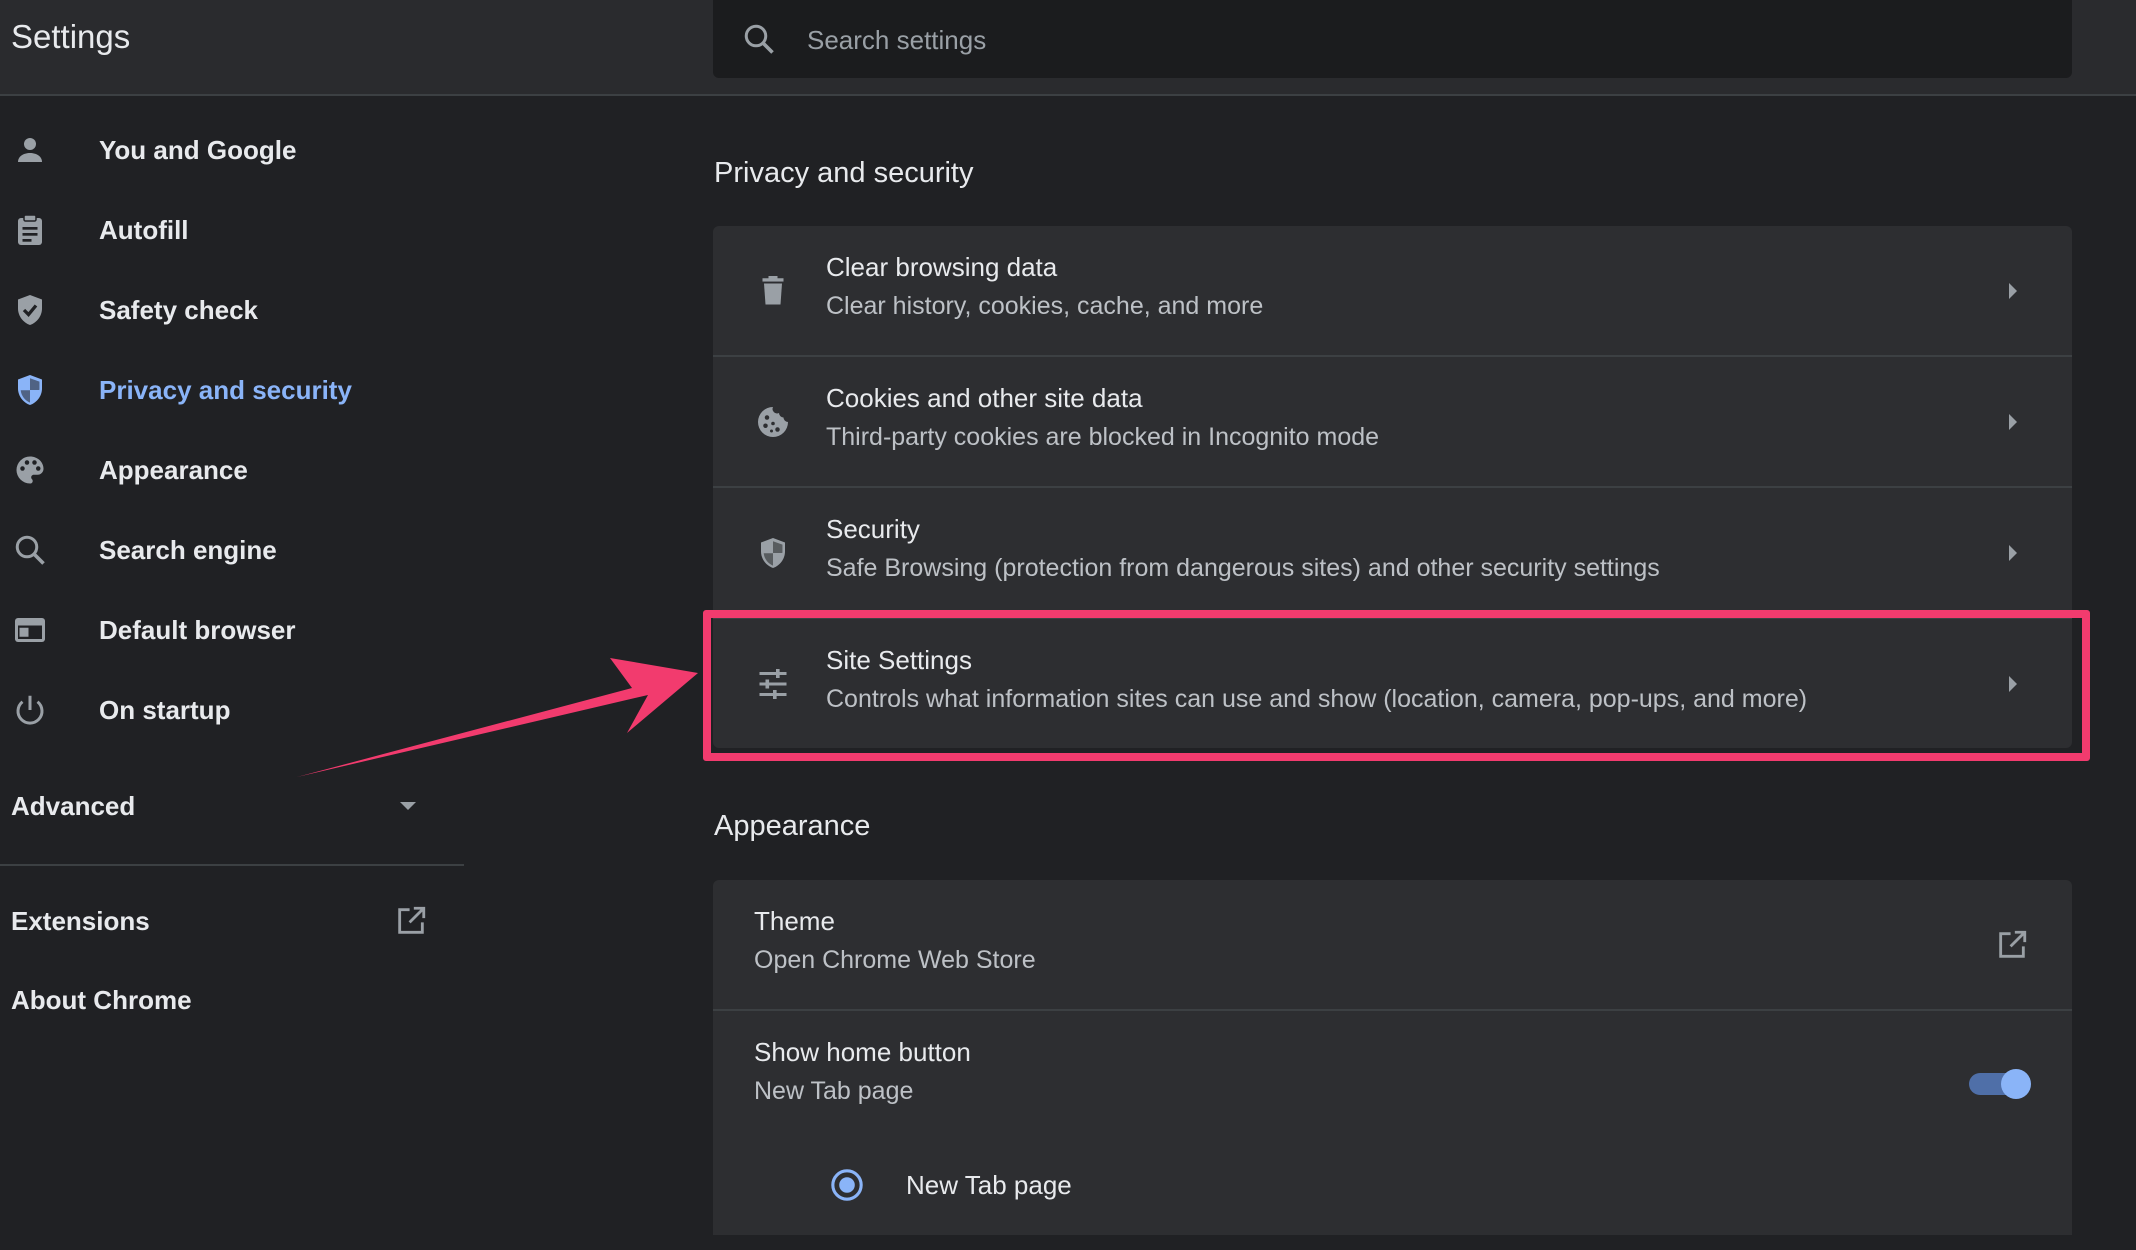 The width and height of the screenshot is (2136, 1250). Describe the element at coordinates (30, 229) in the screenshot. I see `clipboard-icon` at that location.